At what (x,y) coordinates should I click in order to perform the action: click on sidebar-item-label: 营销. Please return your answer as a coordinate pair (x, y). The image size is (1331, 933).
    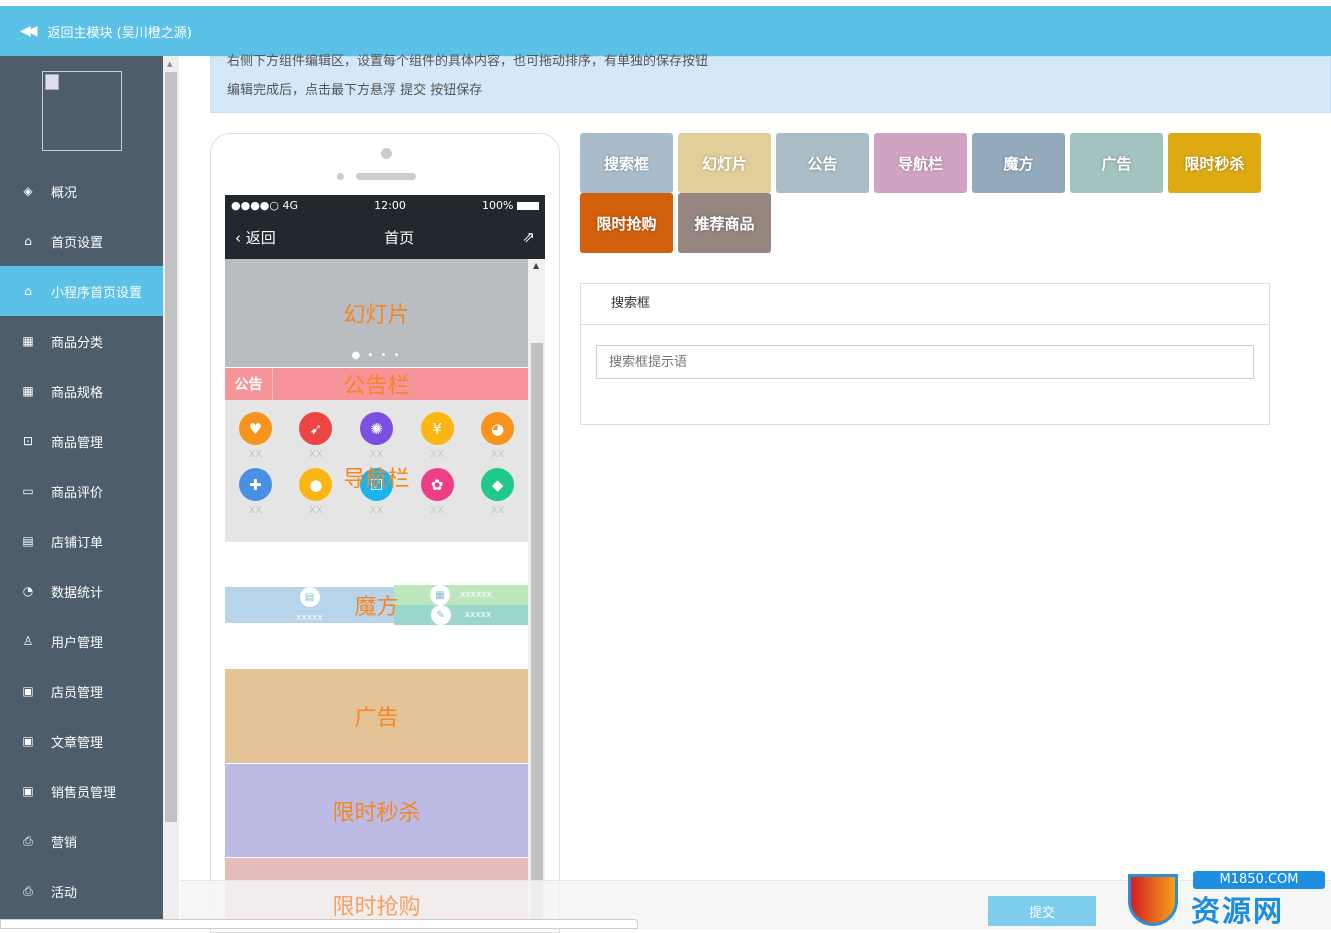
    Looking at the image, I should click on (64, 843).